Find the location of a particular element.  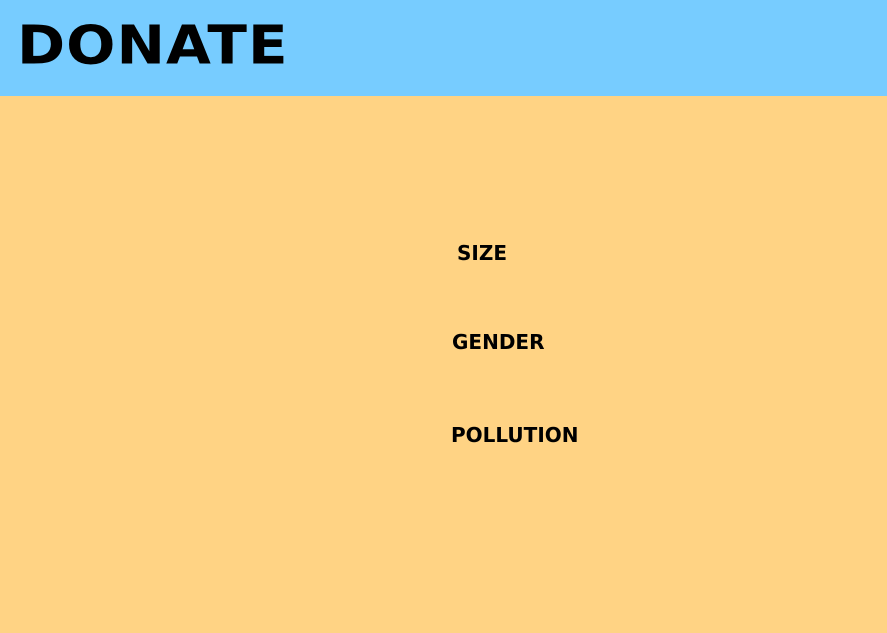

option-pollution: POLLUTION is located at coordinates (515, 435).